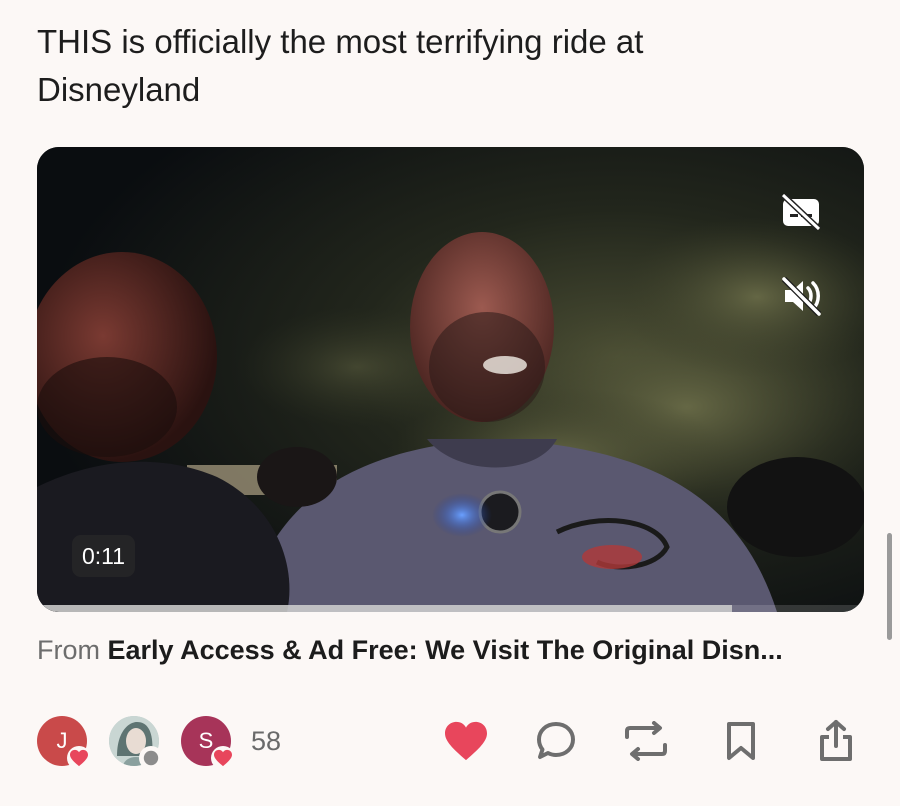  I want to click on avatar-liker-1: J, so click(64, 743).